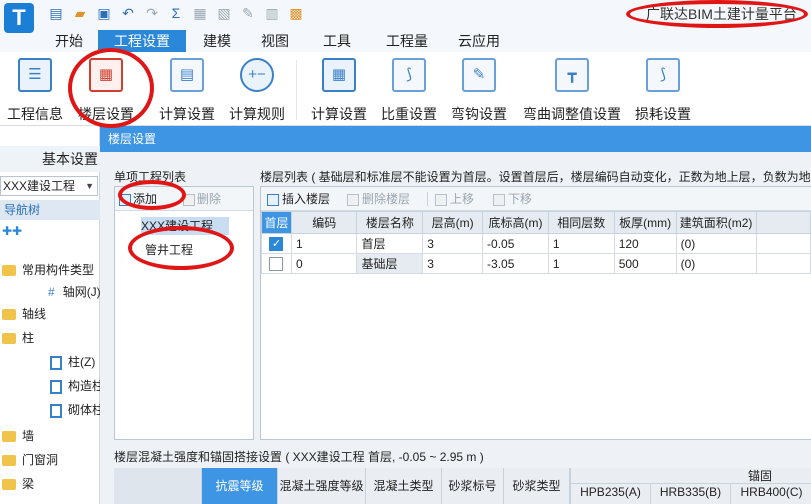 The width and height of the screenshot is (811, 504). Describe the element at coordinates (339, 89) in the screenshot. I see `rebar-calc-settings-button: ▦ 计算设置` at that location.